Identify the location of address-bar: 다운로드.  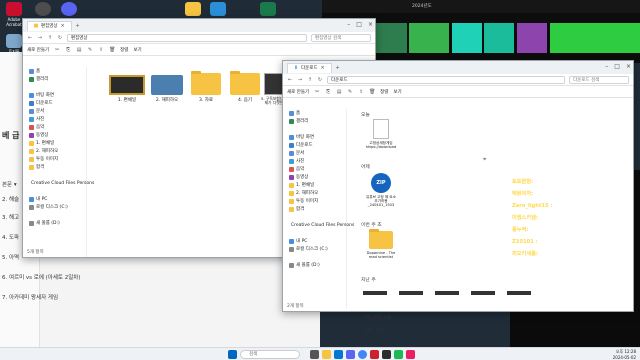
(446, 79).